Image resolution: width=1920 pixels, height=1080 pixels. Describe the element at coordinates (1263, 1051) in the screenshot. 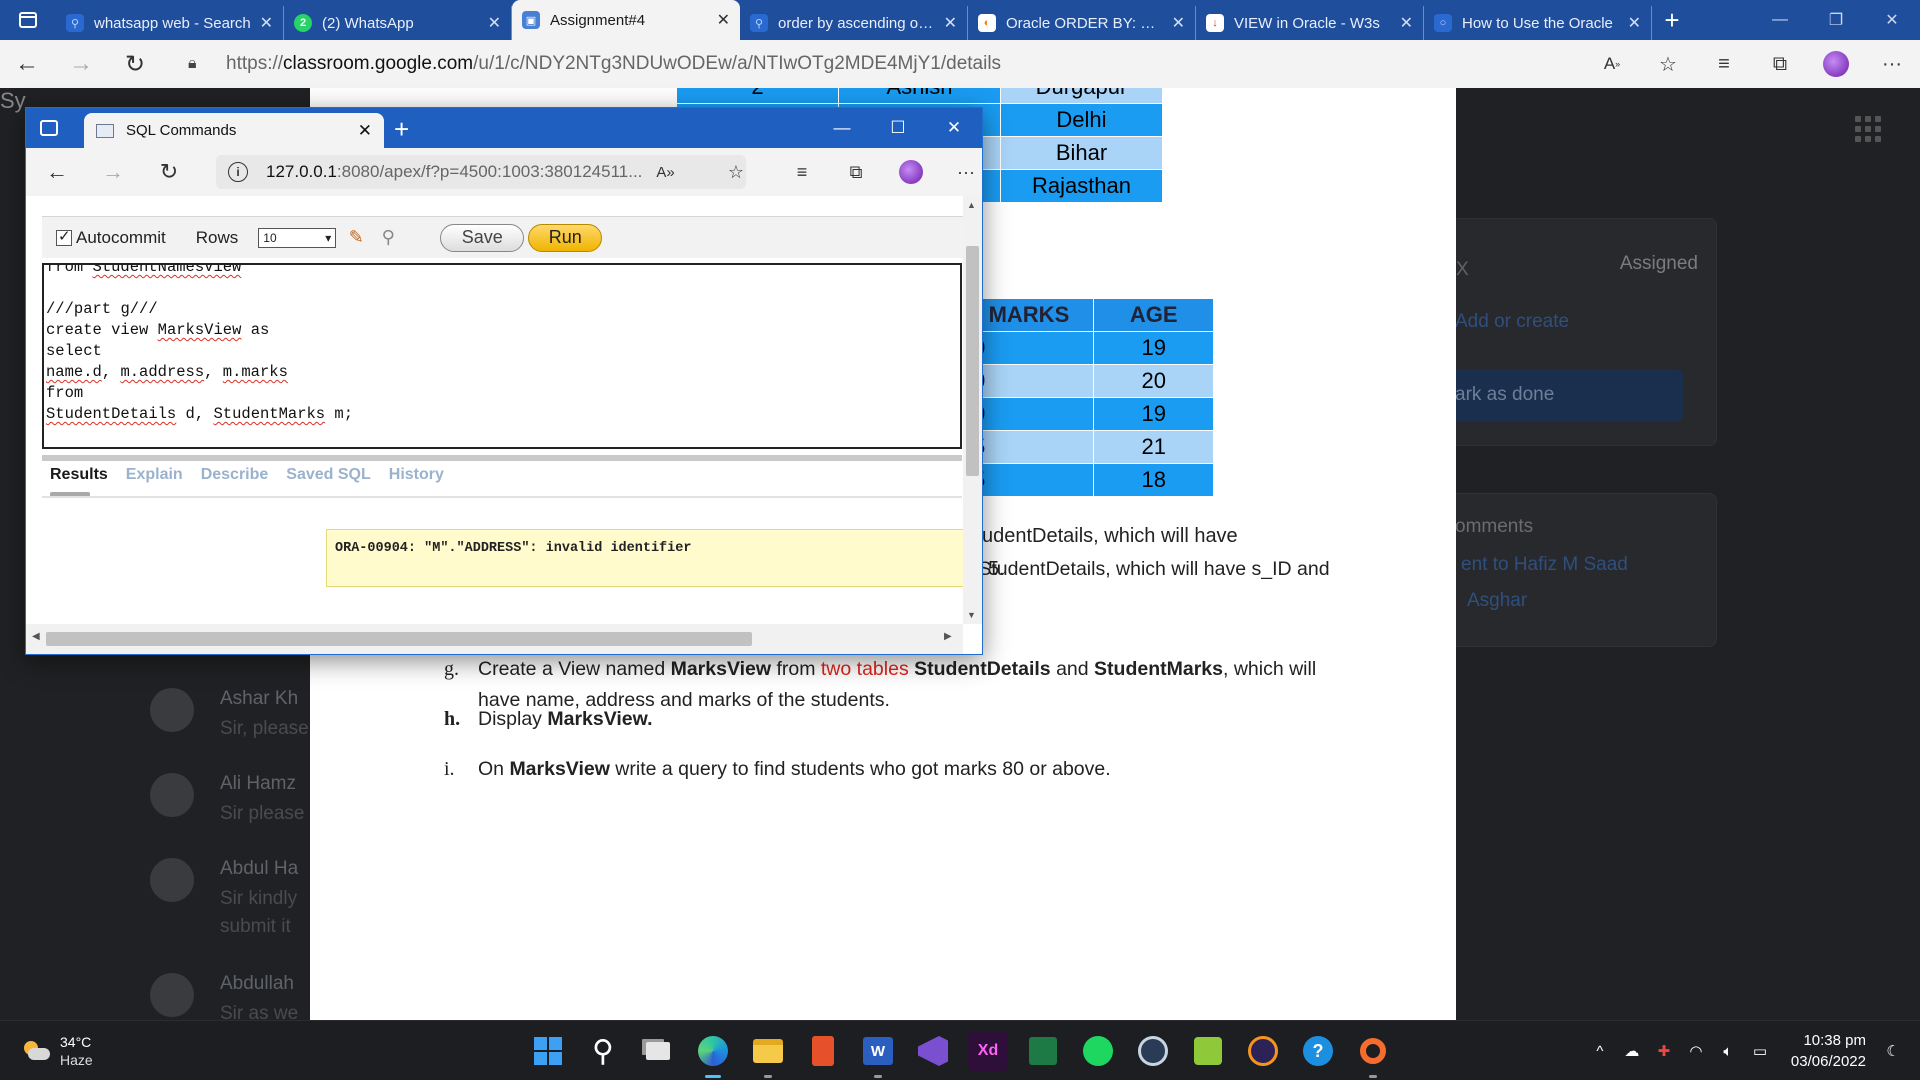

I see `eclipse-icon` at that location.